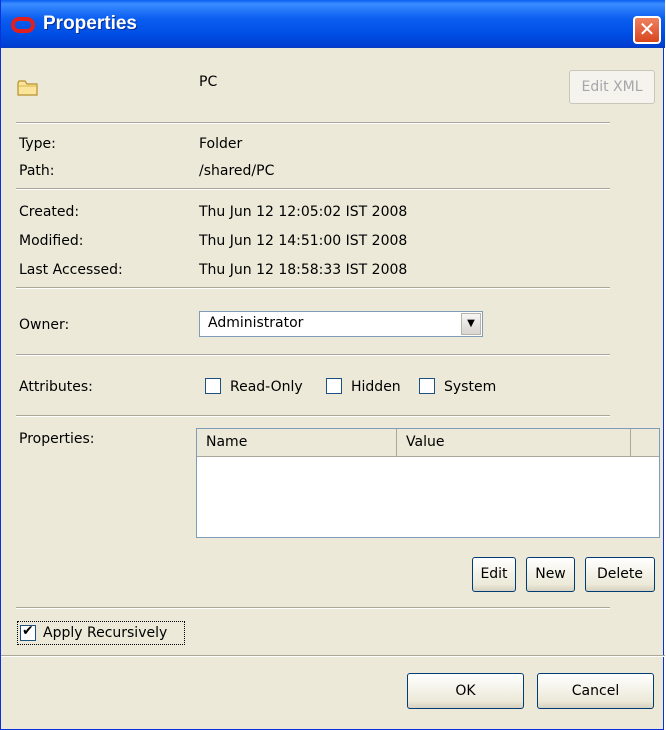 The height and width of the screenshot is (730, 666). I want to click on path-value: /shared/PC, so click(237, 171).